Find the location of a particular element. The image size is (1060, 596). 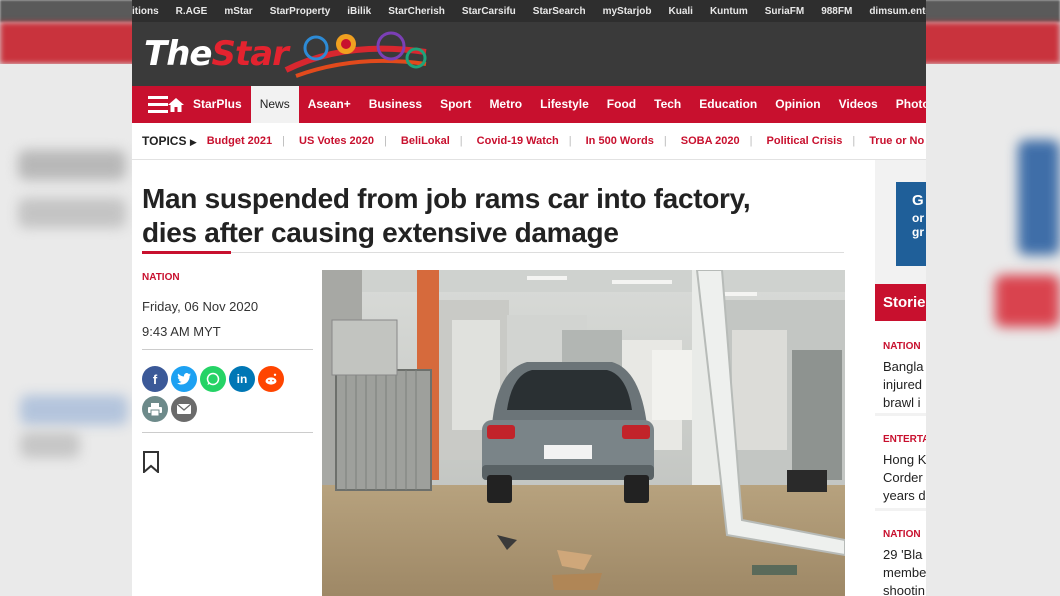

home-icon is located at coordinates (176, 104).